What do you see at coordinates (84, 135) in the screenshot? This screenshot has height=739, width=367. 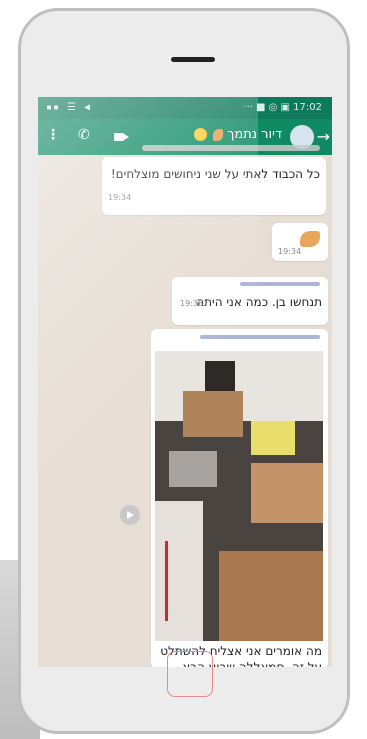 I see `phone-call-icon: ✆` at bounding box center [84, 135].